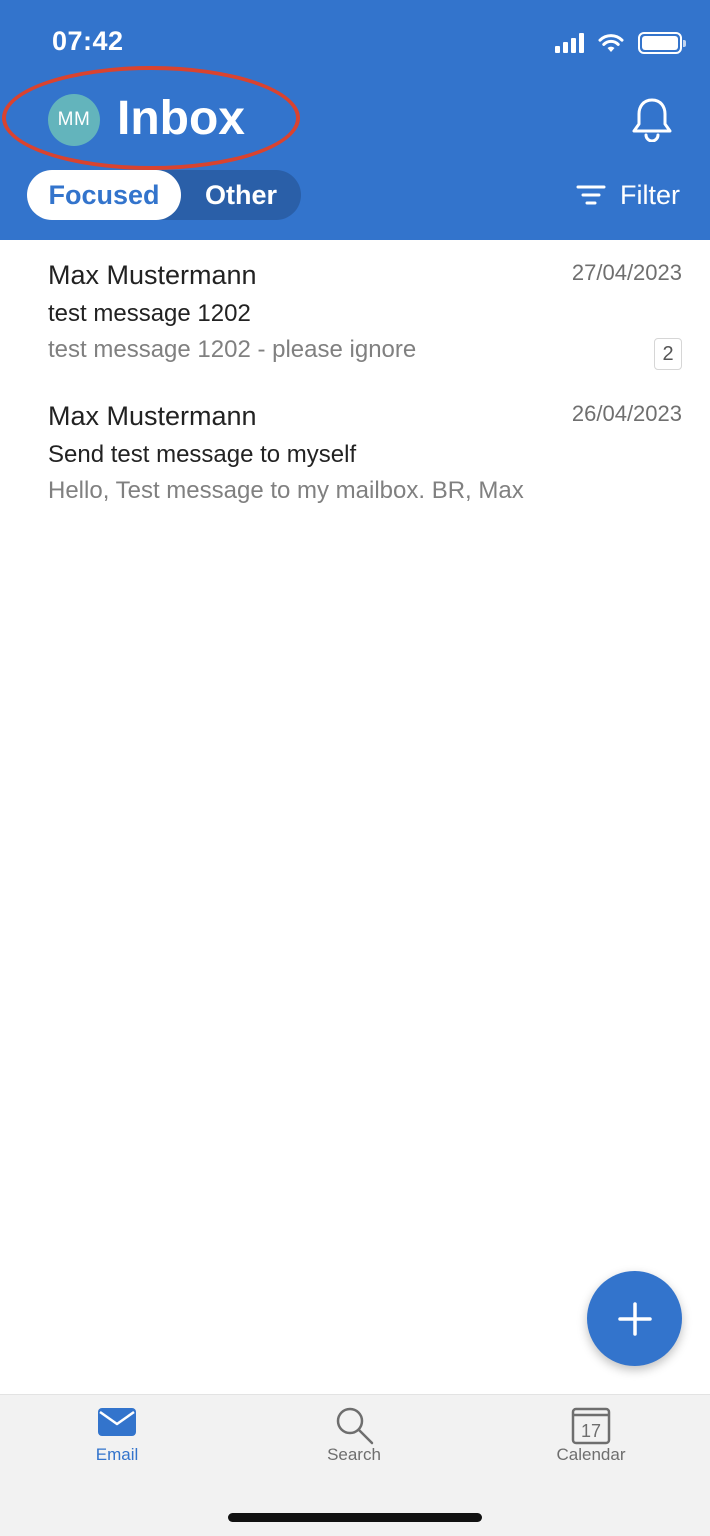 The height and width of the screenshot is (1536, 710). I want to click on tab-other: Other, so click(241, 195).